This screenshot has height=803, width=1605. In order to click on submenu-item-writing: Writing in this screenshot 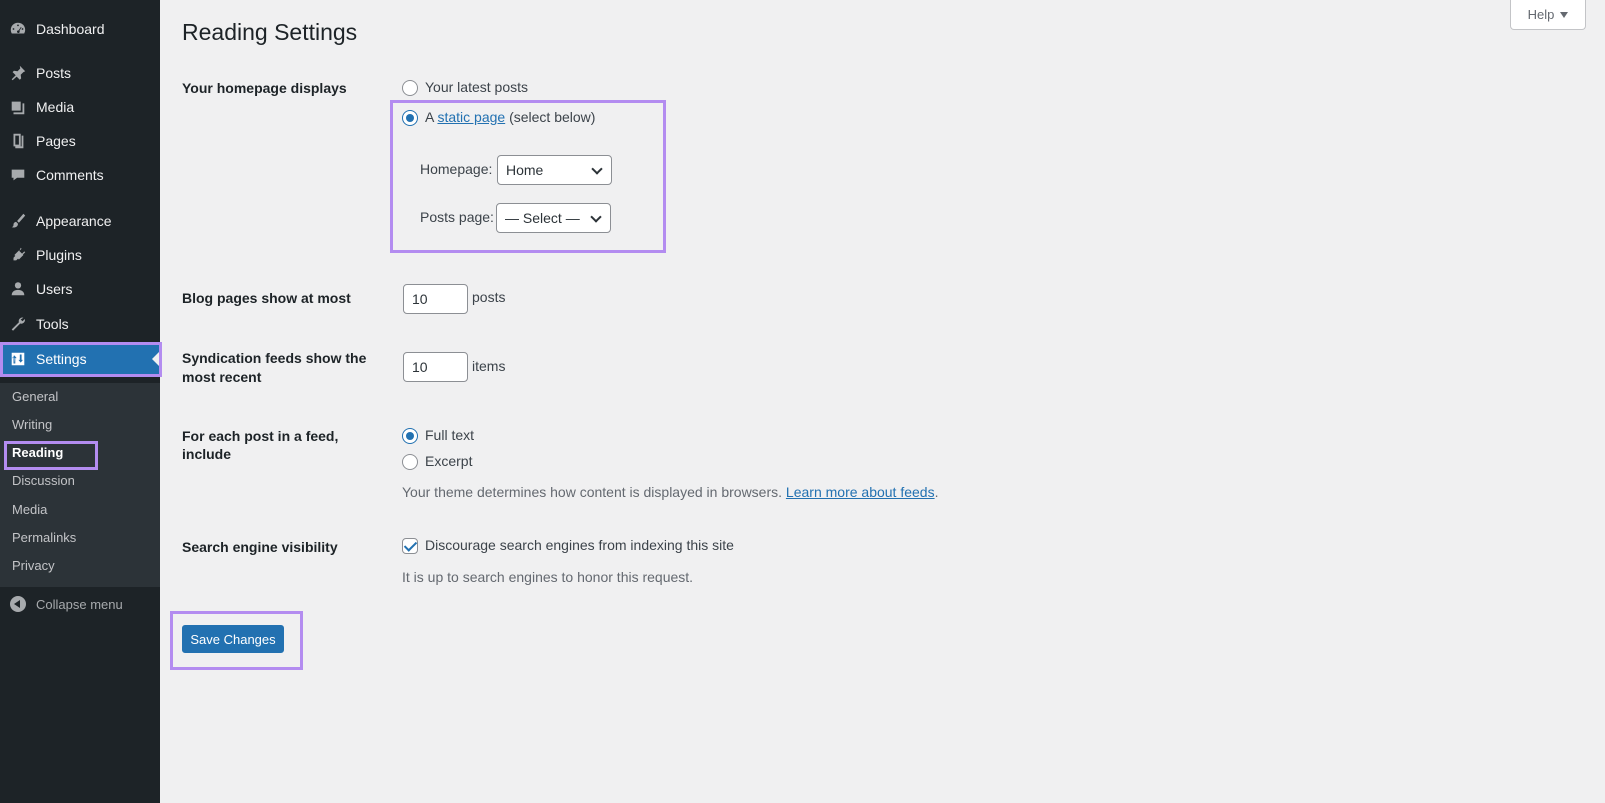, I will do `click(32, 424)`.